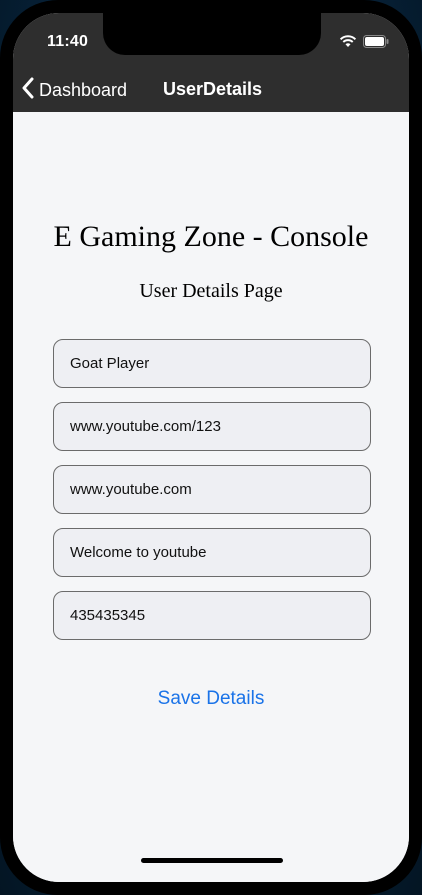 The width and height of the screenshot is (422, 895). I want to click on description-field, so click(212, 552).